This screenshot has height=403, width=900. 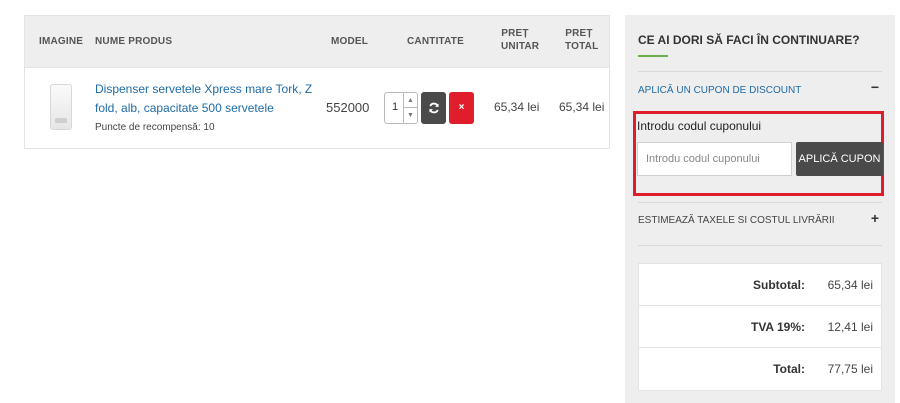 What do you see at coordinates (749, 40) in the screenshot?
I see `panel-title: CE AI DORI SĂ FACI ÎN CONTINUARE?` at bounding box center [749, 40].